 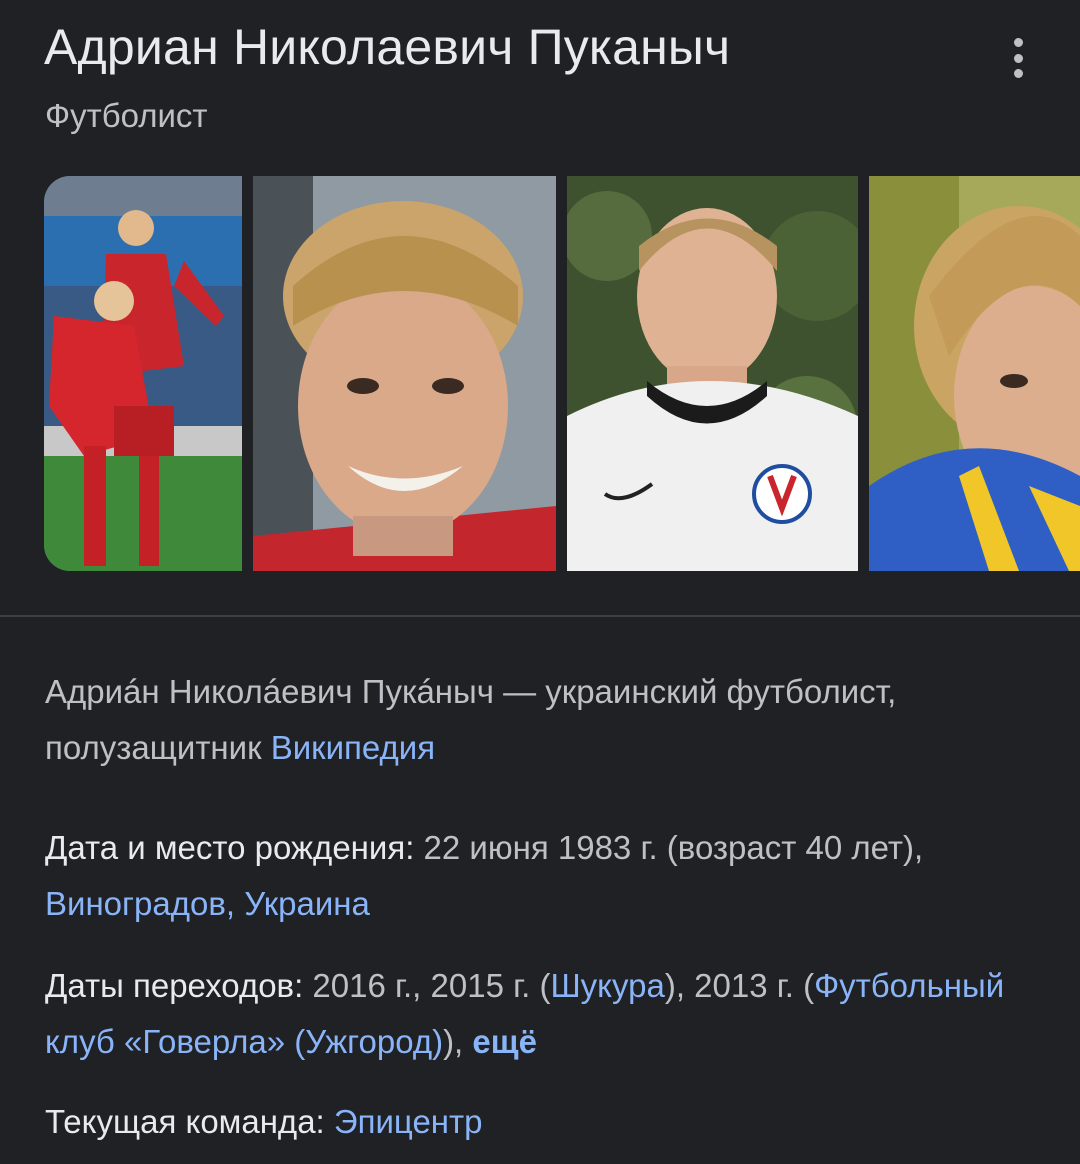 What do you see at coordinates (1018, 58) in the screenshot?
I see `more-vert-icon` at bounding box center [1018, 58].